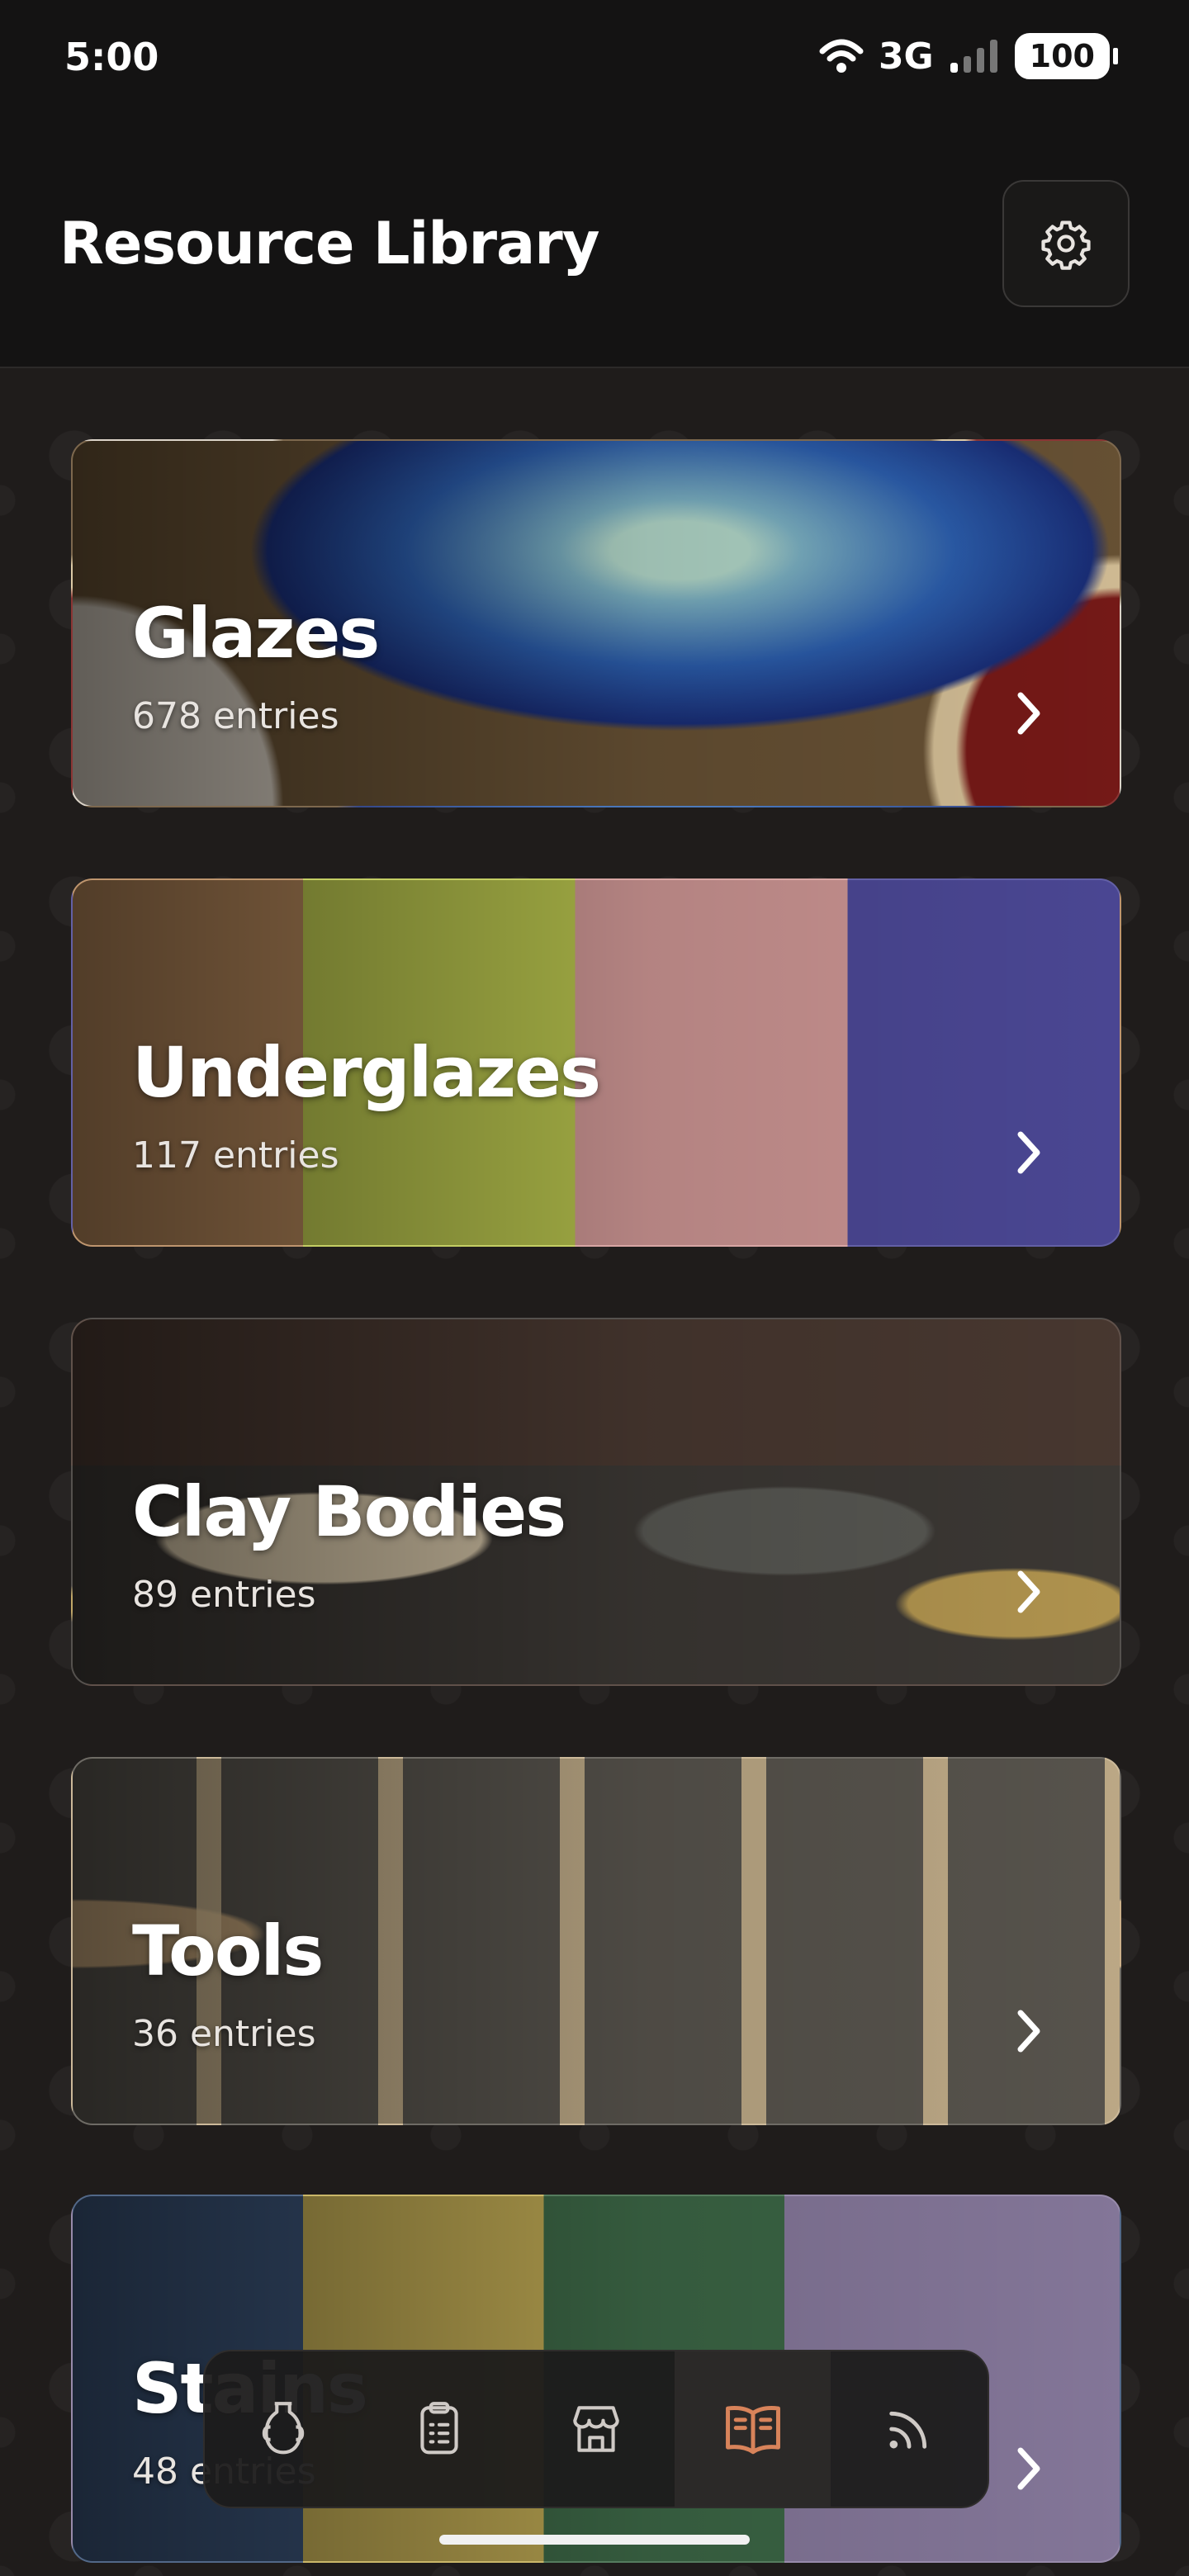 The image size is (1189, 2576). What do you see at coordinates (366, 1072) in the screenshot?
I see `card-title: Underglazes` at bounding box center [366, 1072].